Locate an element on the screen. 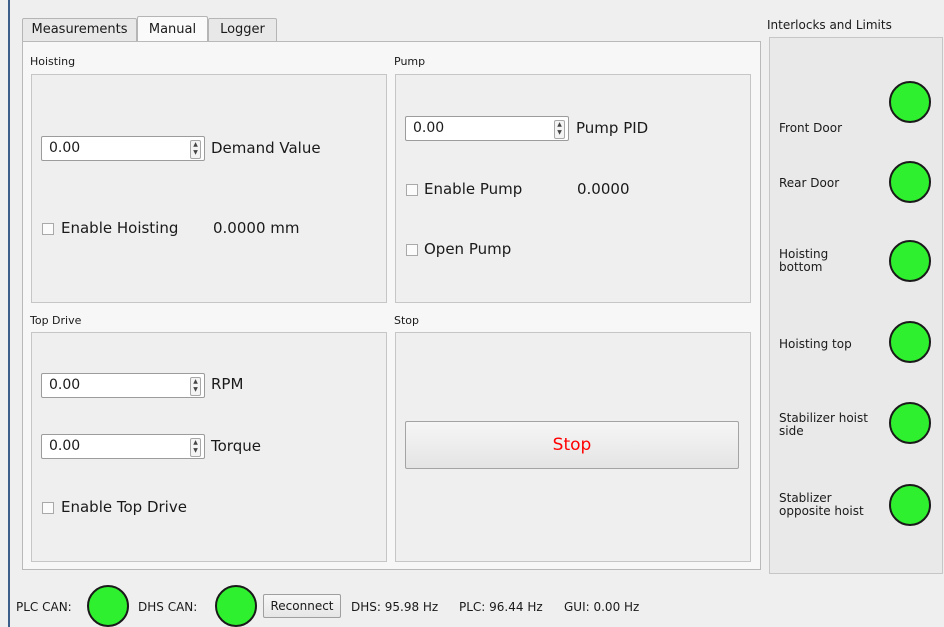 This screenshot has width=944, height=627. stop-button: Stop is located at coordinates (572, 445).